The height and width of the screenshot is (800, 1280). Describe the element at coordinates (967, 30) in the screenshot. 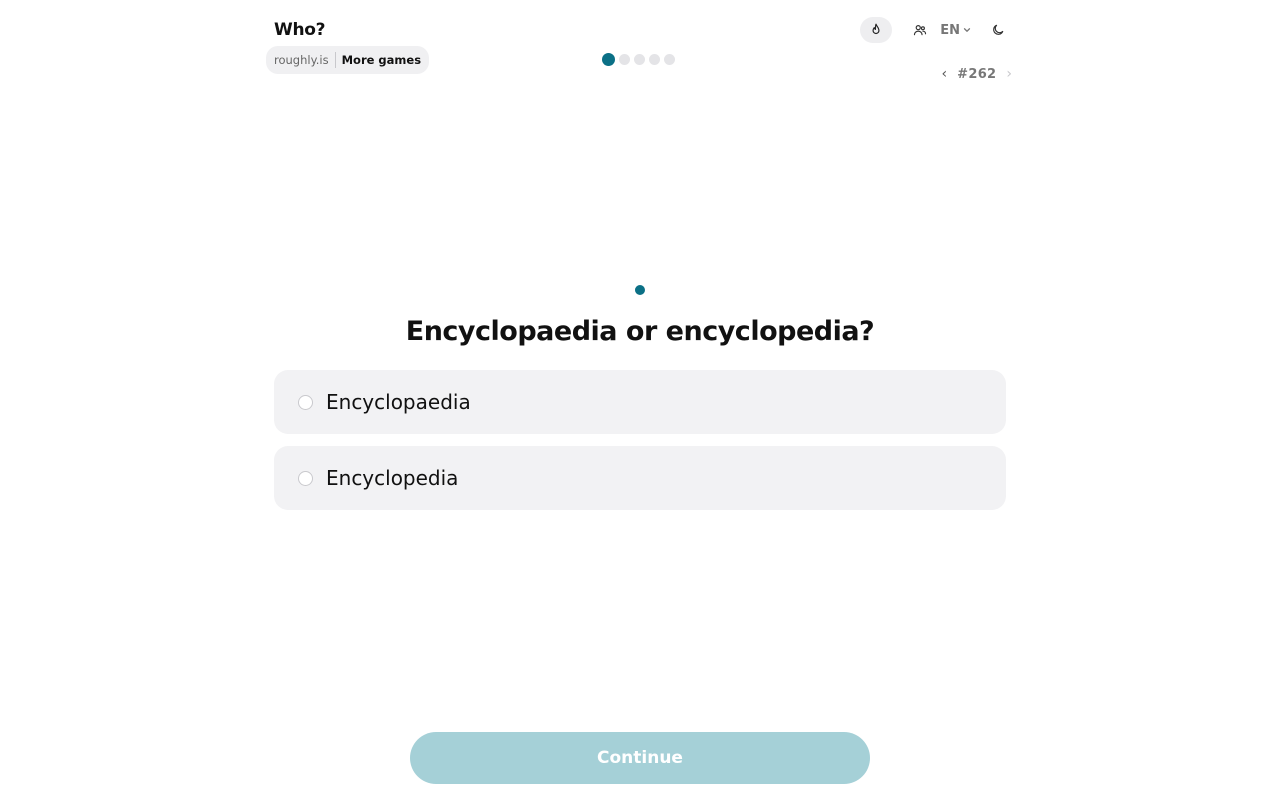

I see `chevron-down-icon` at that location.